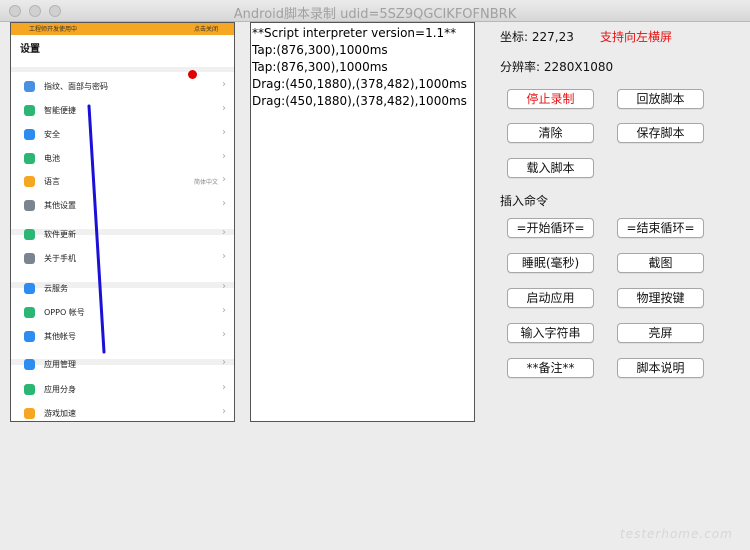 This screenshot has width=750, height=550. Describe the element at coordinates (676, 534) in the screenshot. I see `watermark: testerhome.com` at that location.